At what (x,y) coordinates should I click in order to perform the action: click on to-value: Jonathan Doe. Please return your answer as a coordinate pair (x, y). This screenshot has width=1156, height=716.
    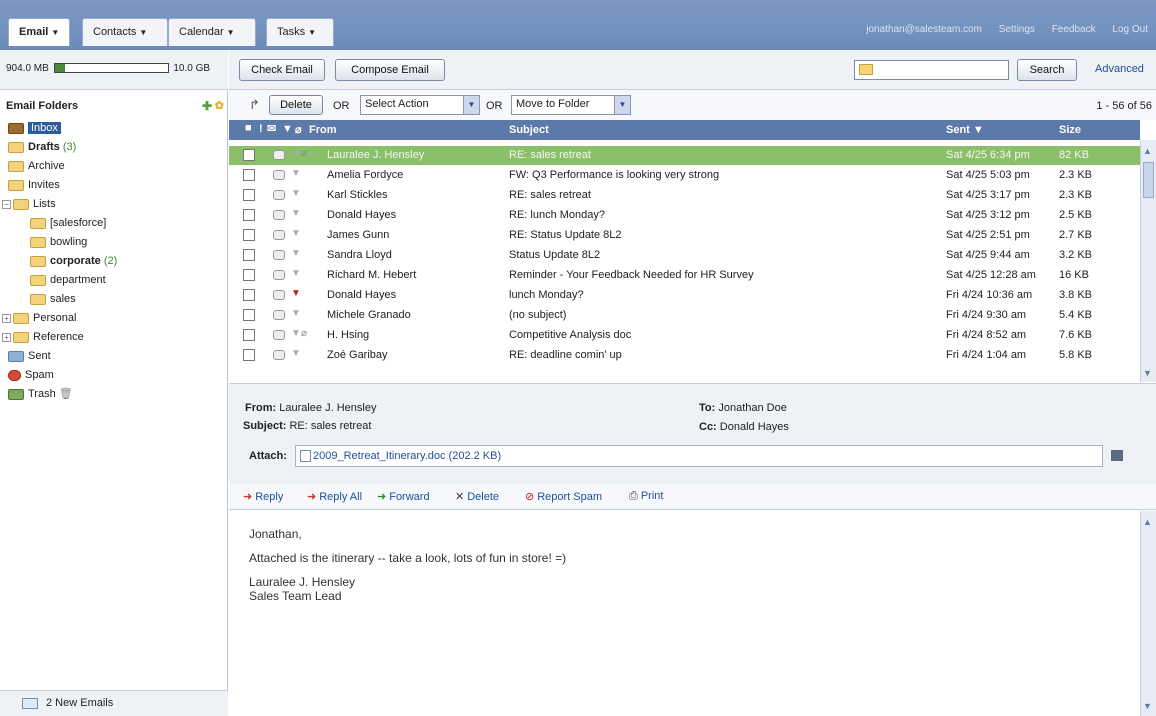
    Looking at the image, I should click on (752, 408).